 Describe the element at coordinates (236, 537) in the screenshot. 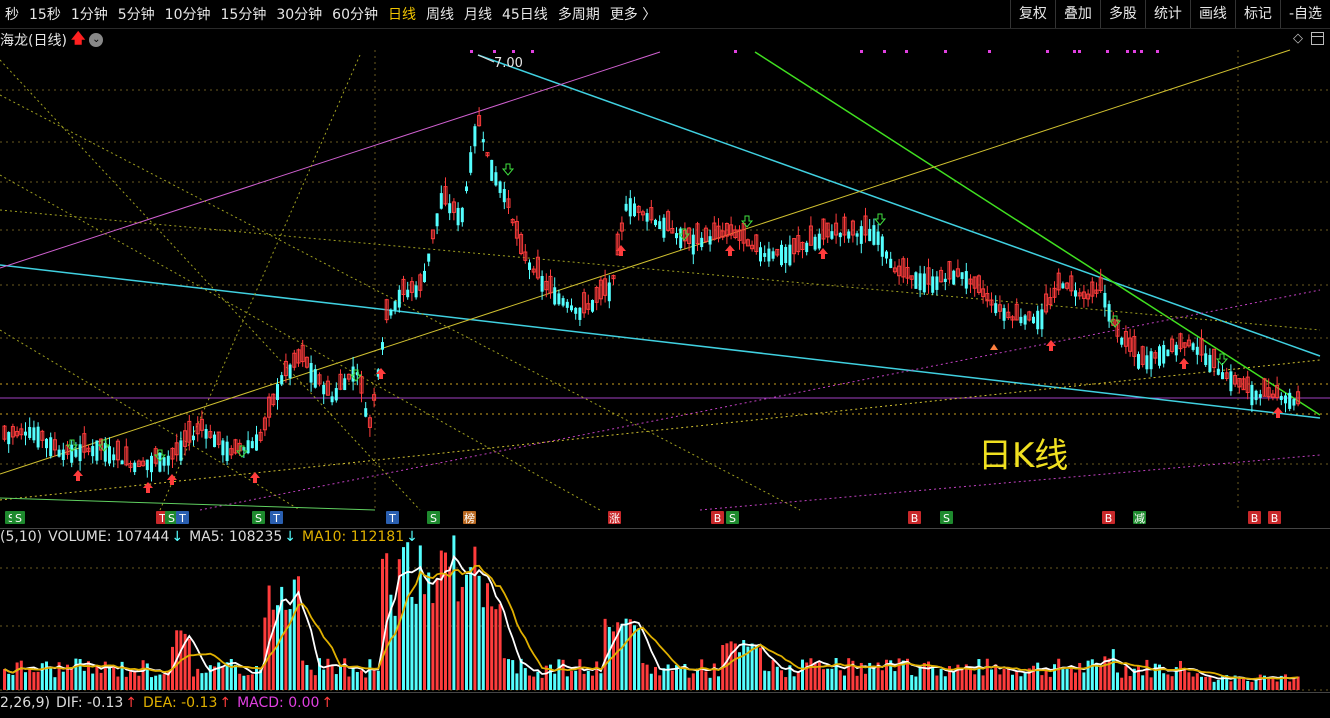

I see `ma5-value: MA5: 108235` at that location.